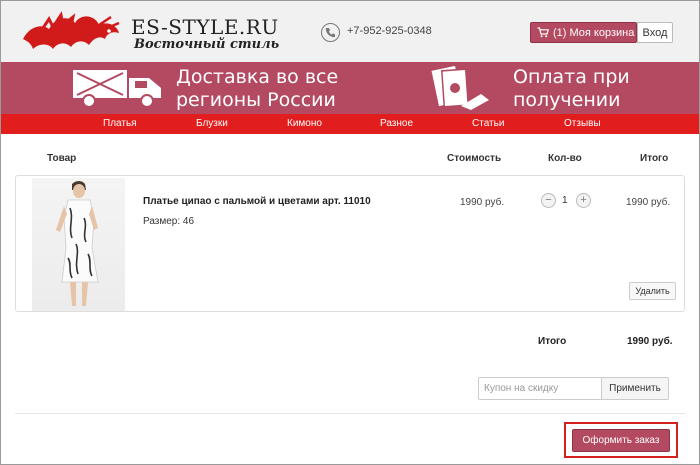 This screenshot has width=700, height=465. Describe the element at coordinates (621, 440) in the screenshot. I see `checkout-button: Оформить заказ` at that location.